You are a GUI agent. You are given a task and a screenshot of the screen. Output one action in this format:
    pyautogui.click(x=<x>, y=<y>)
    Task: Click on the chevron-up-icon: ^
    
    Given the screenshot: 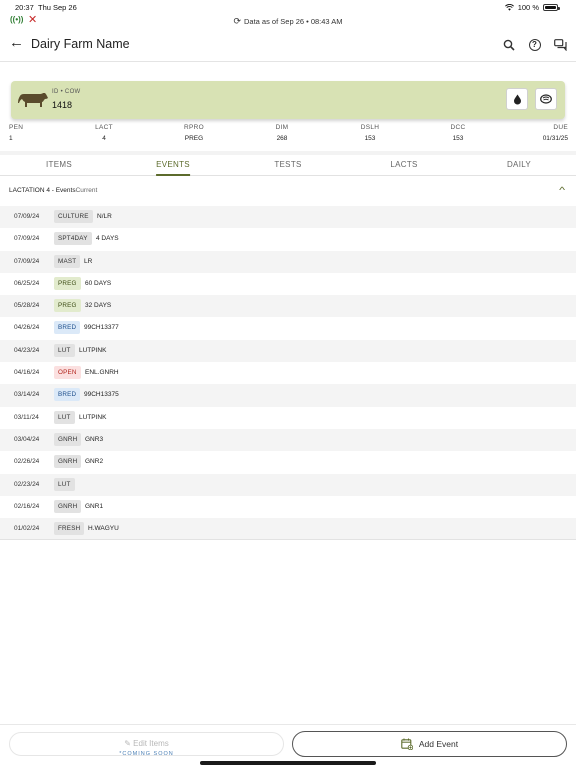 What is the action you would take?
    pyautogui.click(x=562, y=190)
    